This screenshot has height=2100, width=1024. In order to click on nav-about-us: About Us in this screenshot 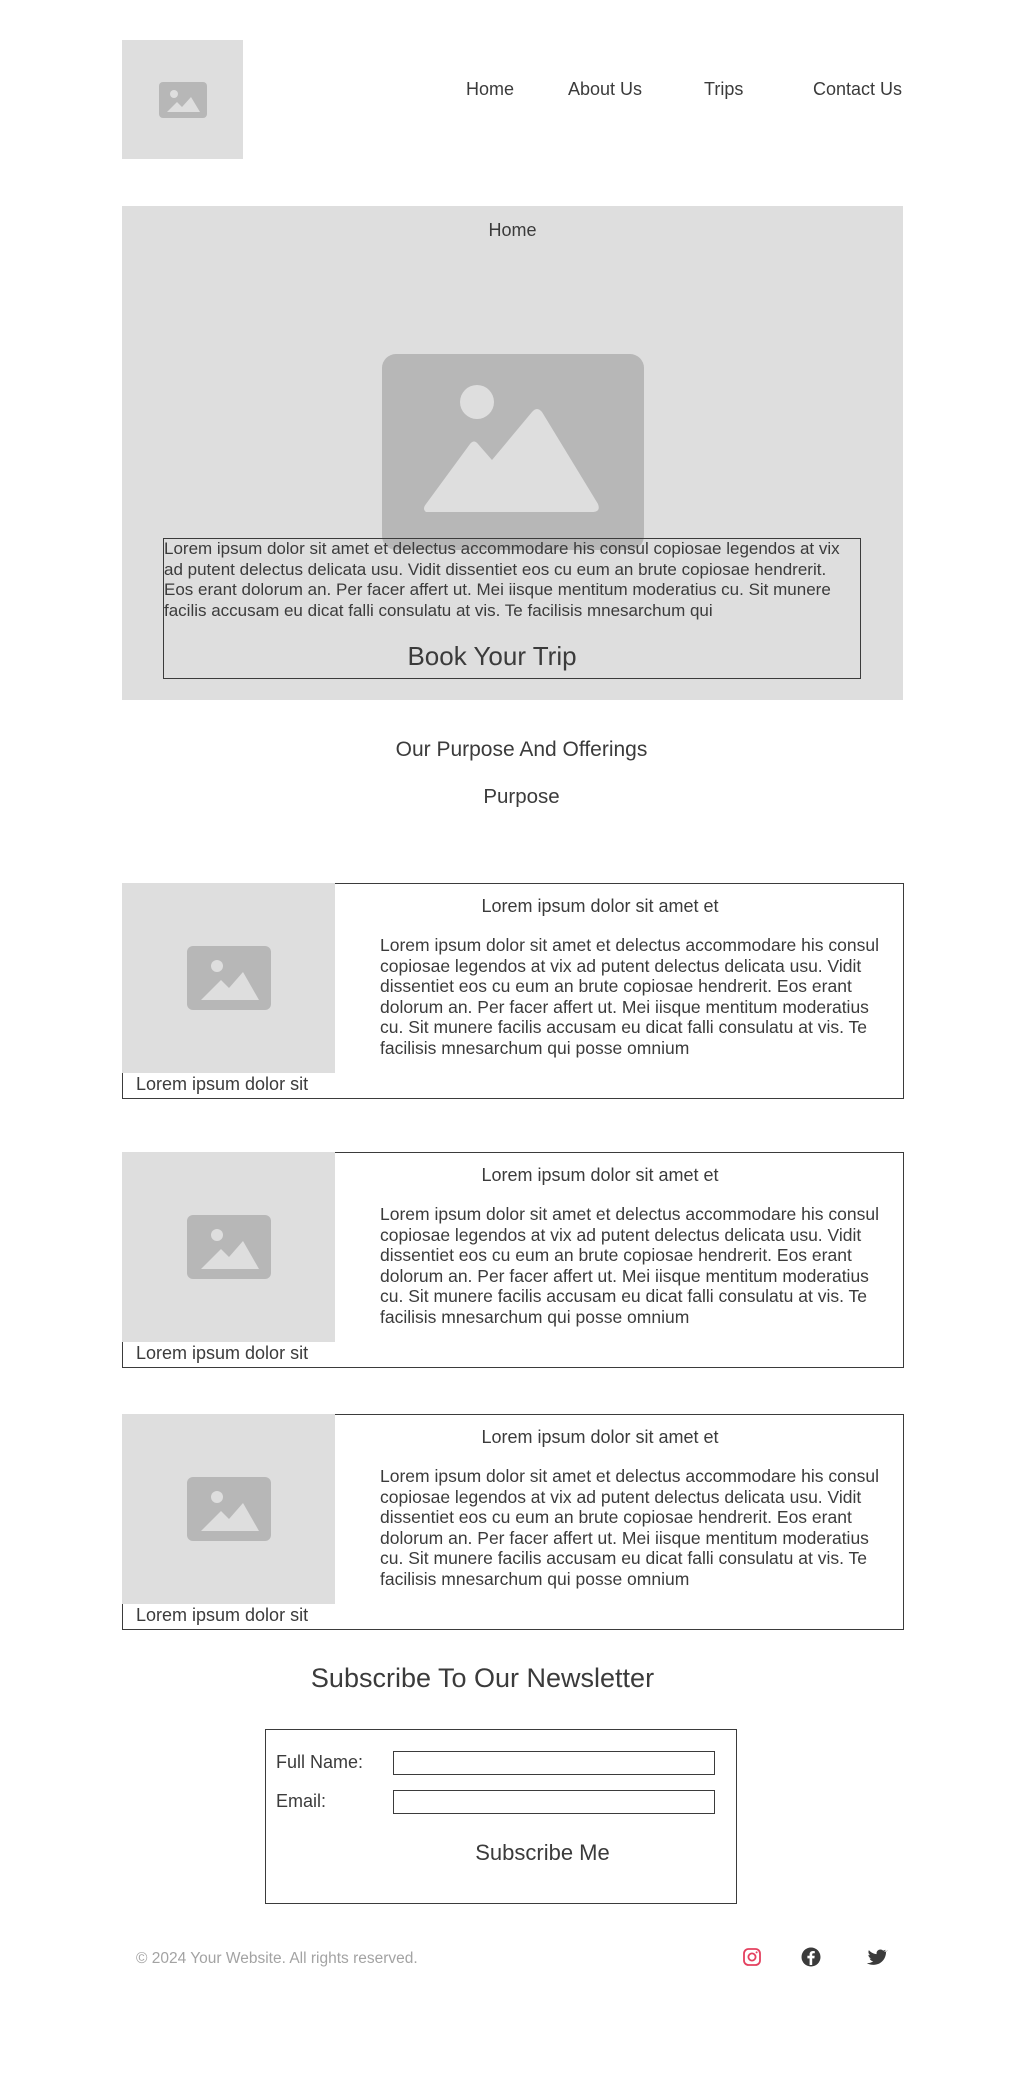, I will do `click(605, 89)`.